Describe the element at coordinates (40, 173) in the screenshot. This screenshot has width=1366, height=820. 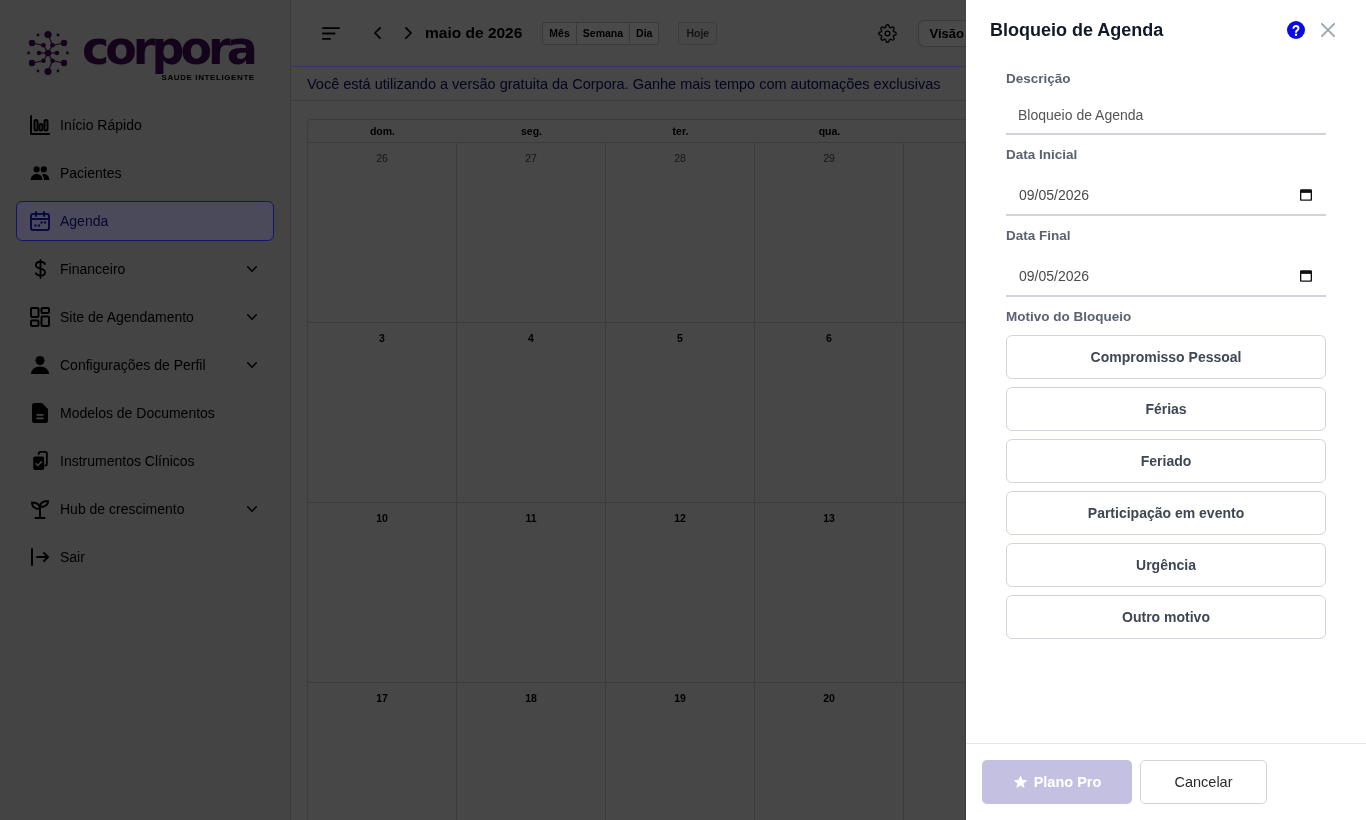
I see `people-icon` at that location.